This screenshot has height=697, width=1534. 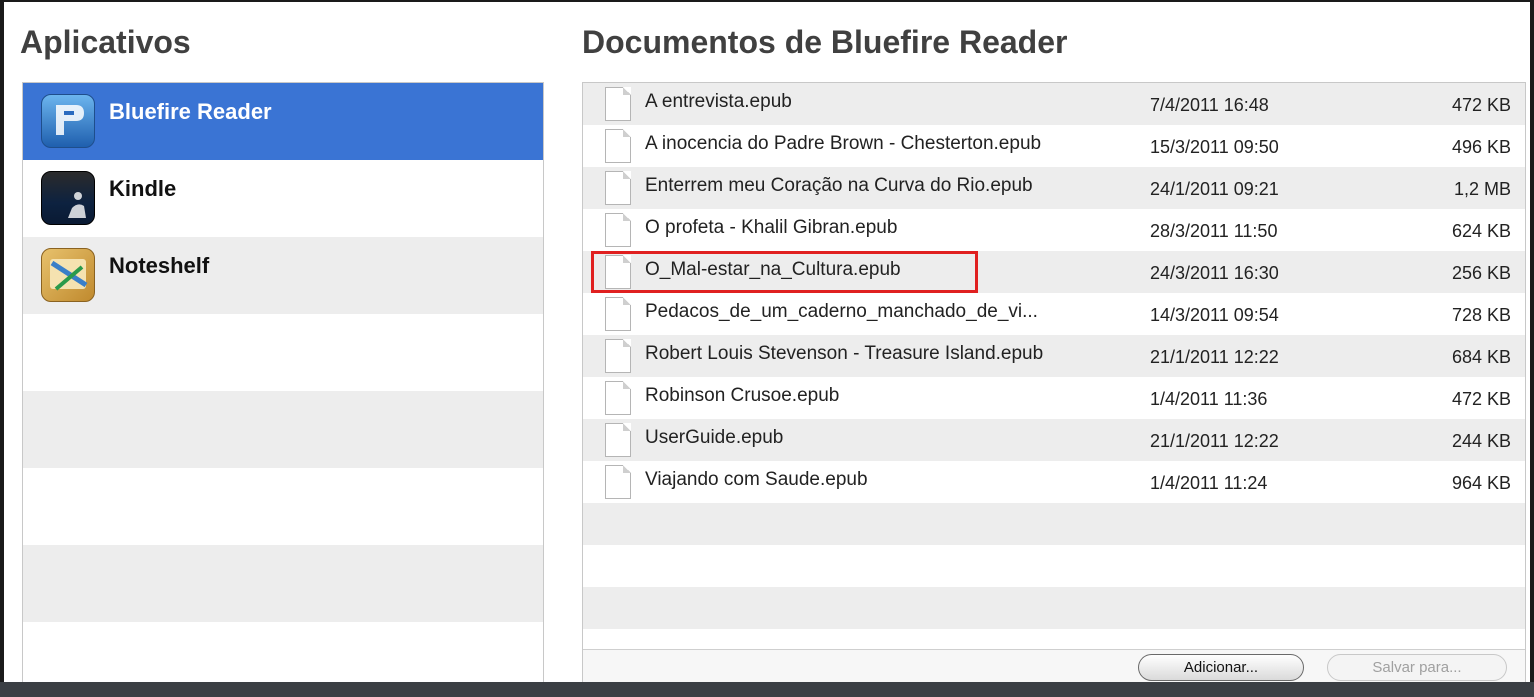 I want to click on document-date: 1/4/2011 11:36, so click(x=1209, y=399).